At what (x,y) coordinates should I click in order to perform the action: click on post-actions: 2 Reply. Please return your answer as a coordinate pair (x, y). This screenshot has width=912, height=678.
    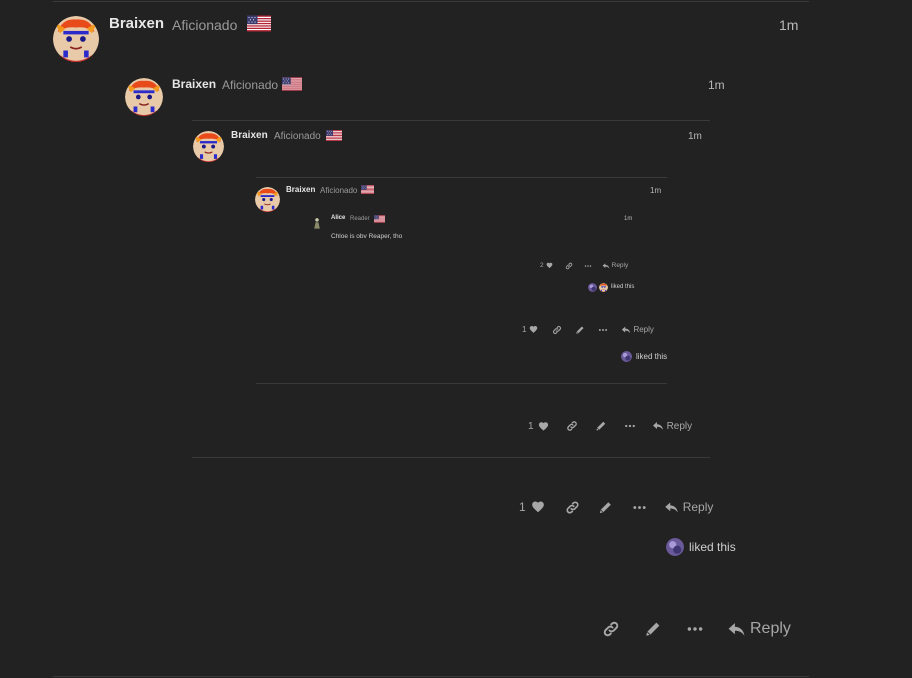
    Looking at the image, I should click on (584, 265).